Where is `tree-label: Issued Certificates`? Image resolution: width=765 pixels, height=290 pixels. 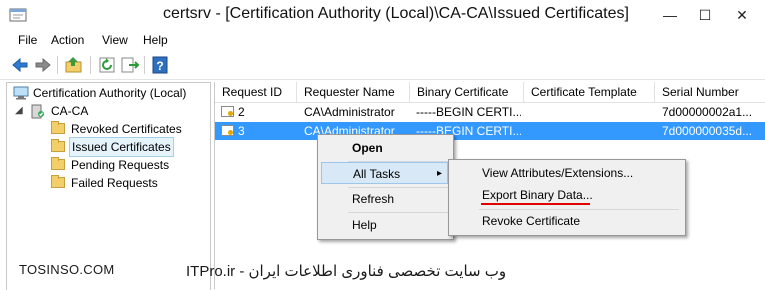
tree-label: Issued Certificates is located at coordinates (121, 147).